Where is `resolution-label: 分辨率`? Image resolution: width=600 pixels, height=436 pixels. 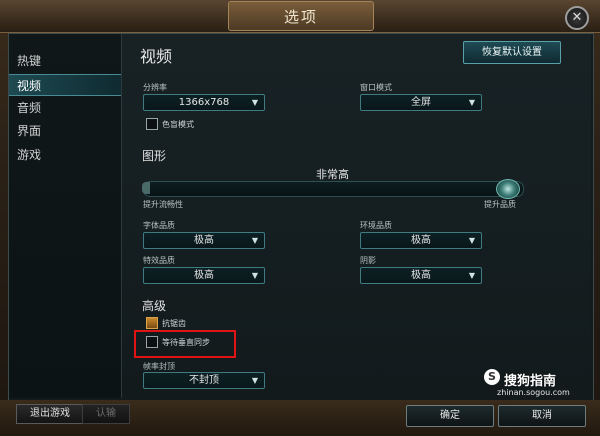 resolution-label: 分辨率 is located at coordinates (155, 87).